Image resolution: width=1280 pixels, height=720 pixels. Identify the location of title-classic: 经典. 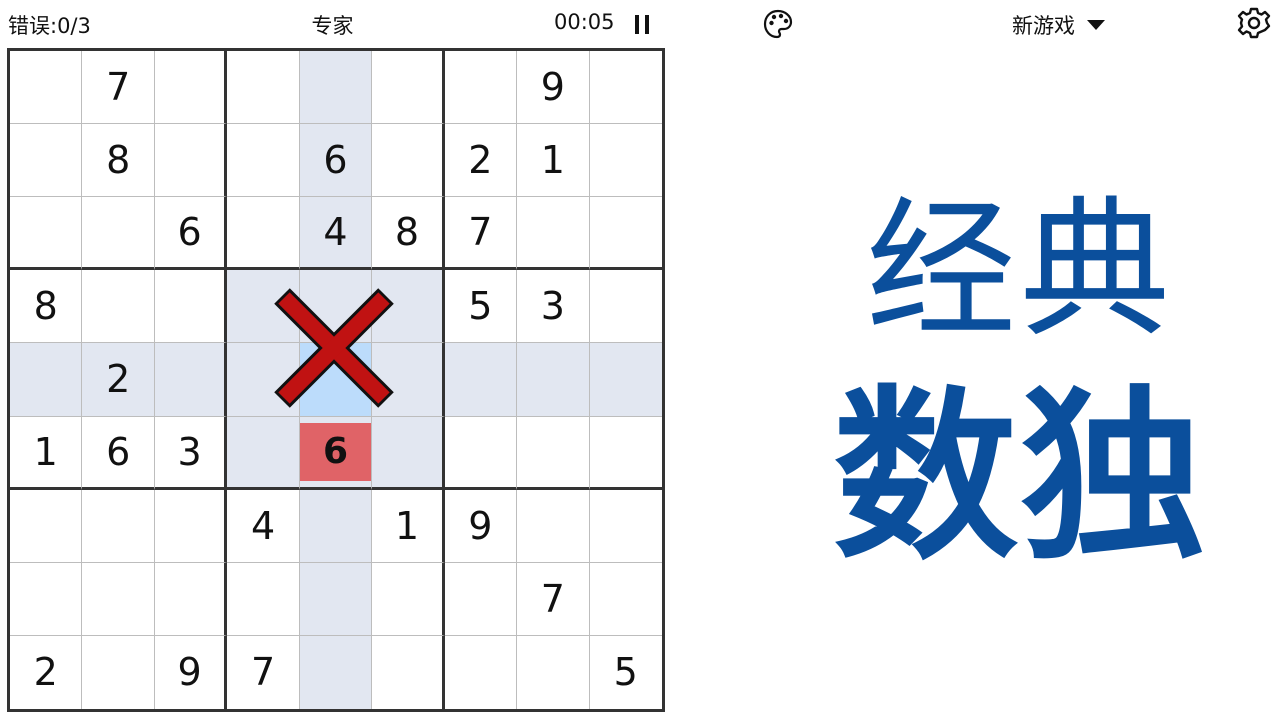
(1019, 271).